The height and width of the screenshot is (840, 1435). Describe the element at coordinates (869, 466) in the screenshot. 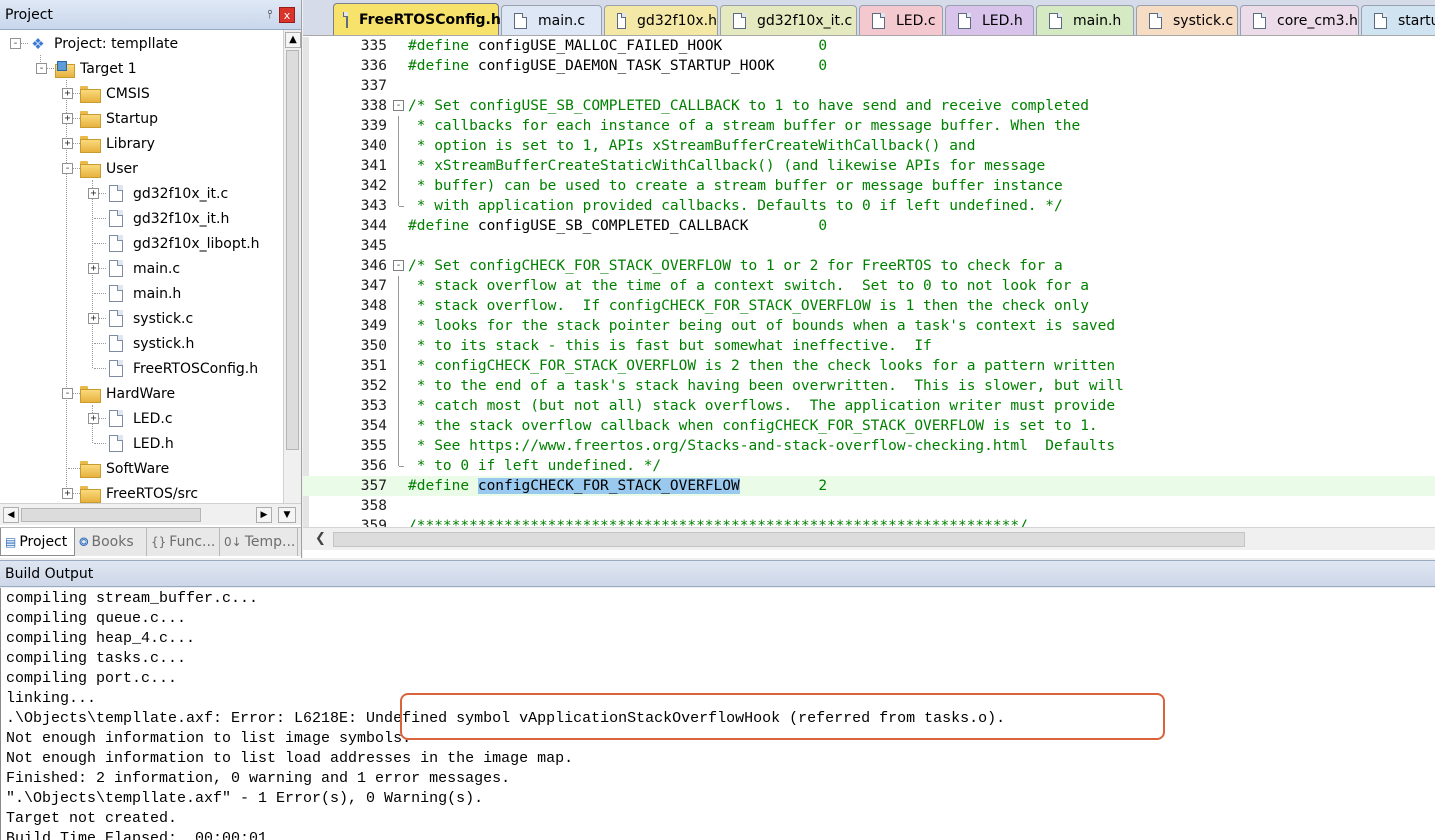

I see `code-line: 356 * to 0 if left undefined. */` at that location.